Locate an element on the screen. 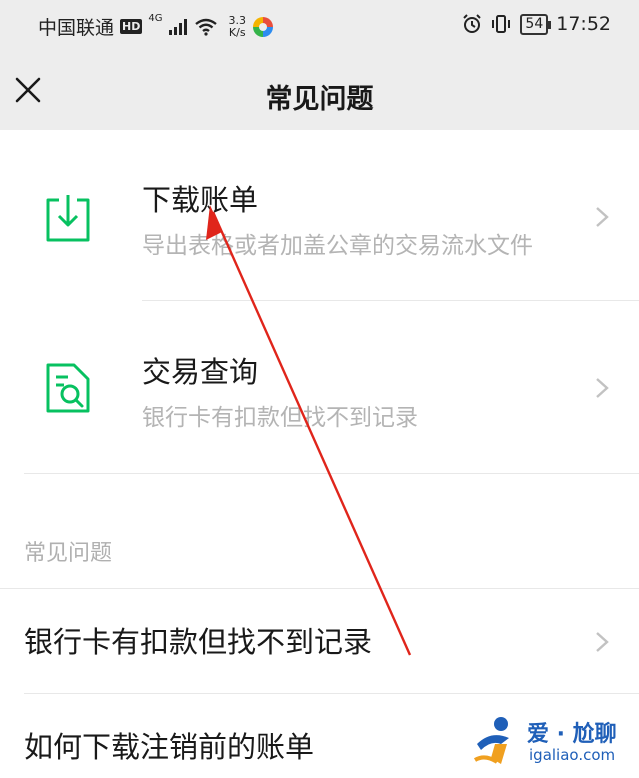 The height and width of the screenshot is (778, 639). download-icon is located at coordinates (68, 218).